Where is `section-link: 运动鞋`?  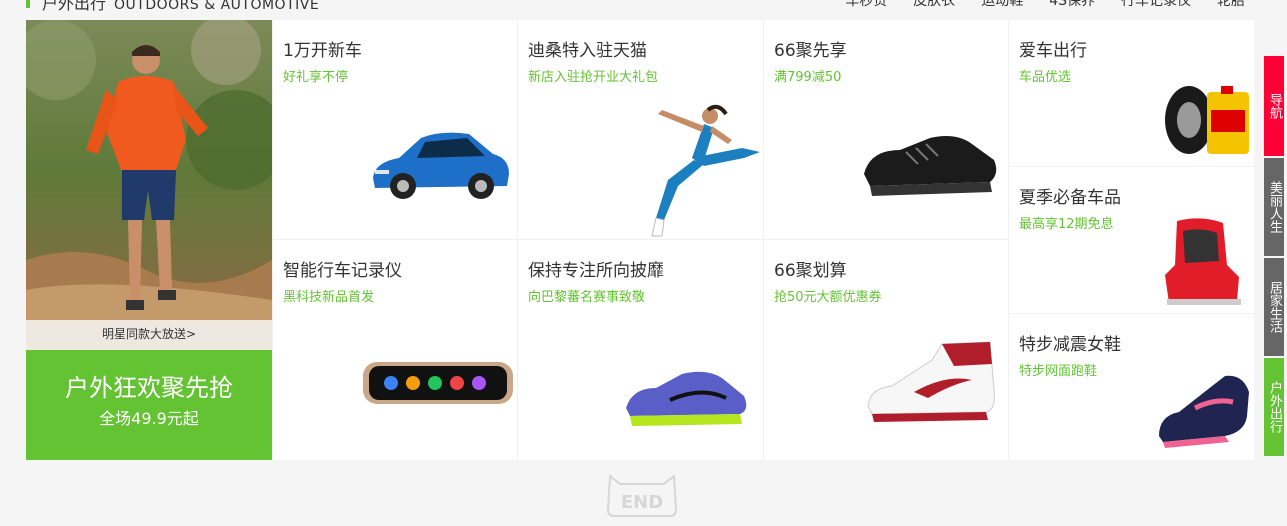 section-link: 运动鞋 is located at coordinates (1002, 5).